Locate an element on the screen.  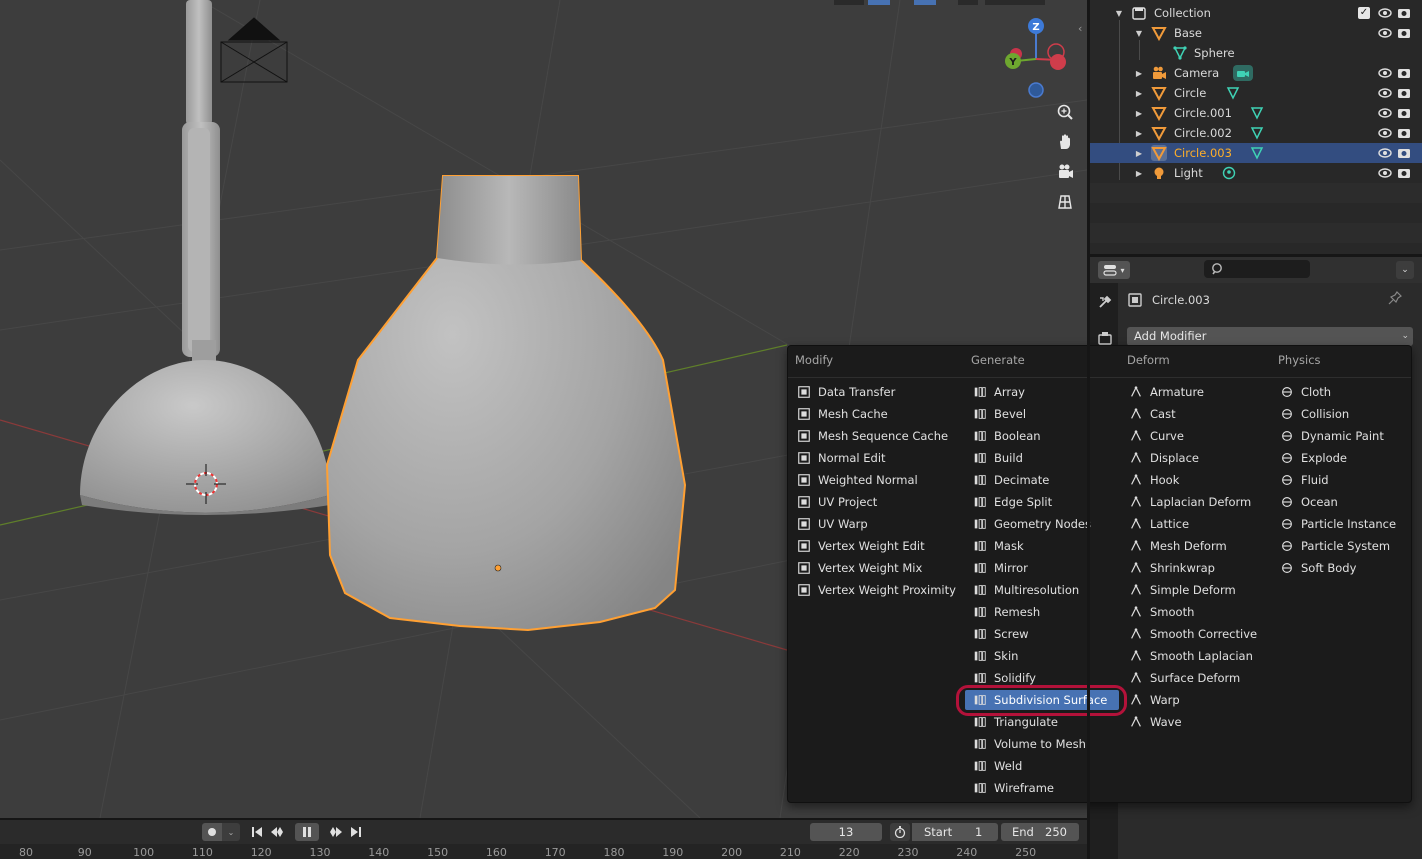
menu-item-wireframe: Wireframe is located at coordinates (1047, 788).